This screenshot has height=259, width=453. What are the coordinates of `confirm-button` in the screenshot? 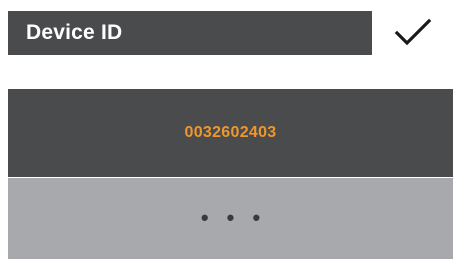 It's located at (412, 33).